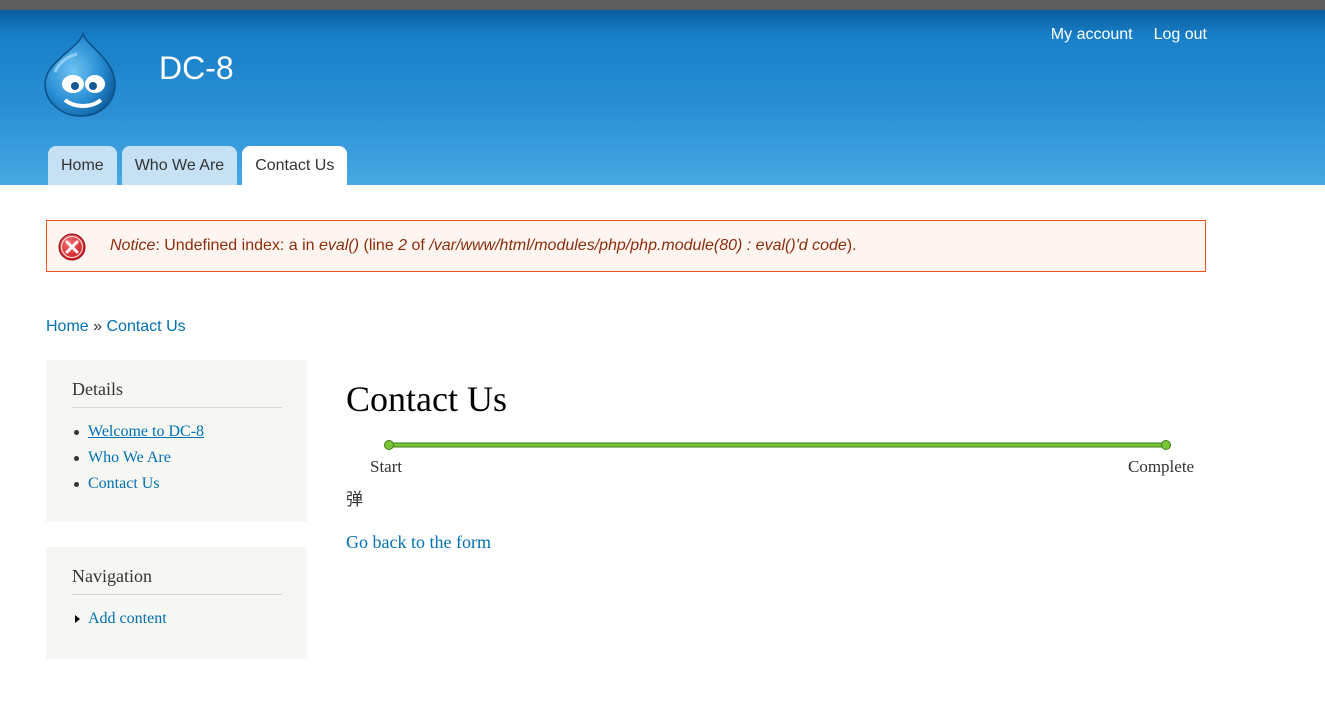 Image resolution: width=1325 pixels, height=727 pixels. Describe the element at coordinates (403, 245) in the screenshot. I see `message-line-number: 2` at that location.